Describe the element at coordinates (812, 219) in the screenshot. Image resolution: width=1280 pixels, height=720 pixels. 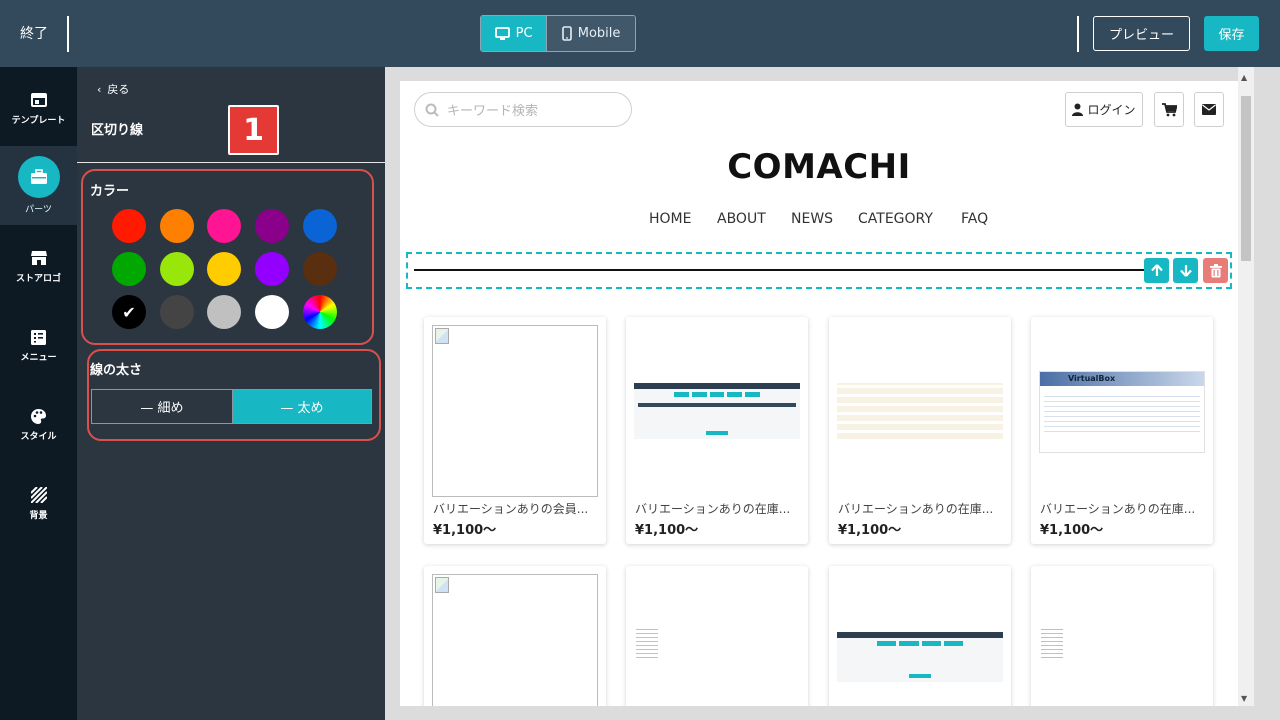
I see `nav-link-news: NEWS` at that location.